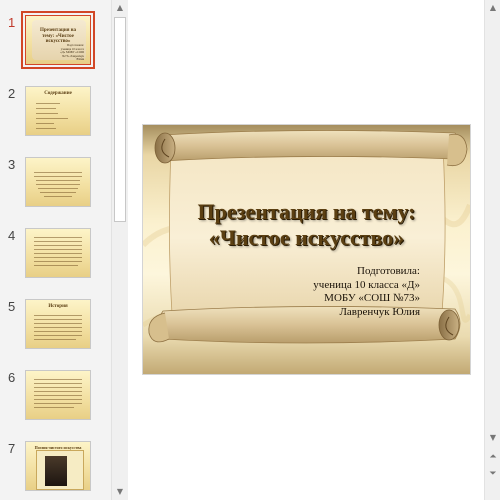 Image resolution: width=500 pixels, height=500 pixels. Describe the element at coordinates (306, 211) in the screenshot. I see `title-line: Презентация на тему:` at that location.